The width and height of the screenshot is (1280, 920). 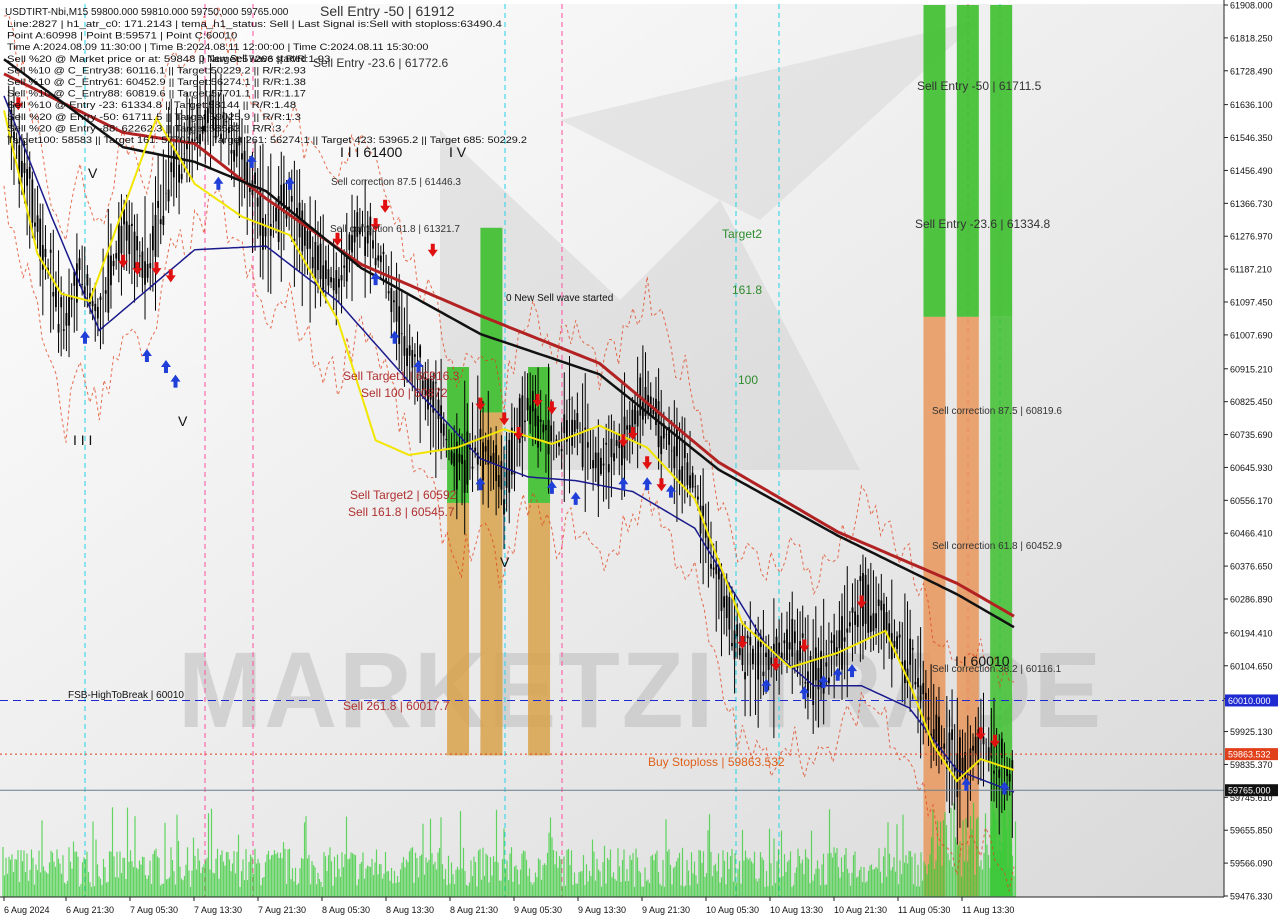 I want to click on price-tick-label: 61276.970, so click(x=1251, y=237).